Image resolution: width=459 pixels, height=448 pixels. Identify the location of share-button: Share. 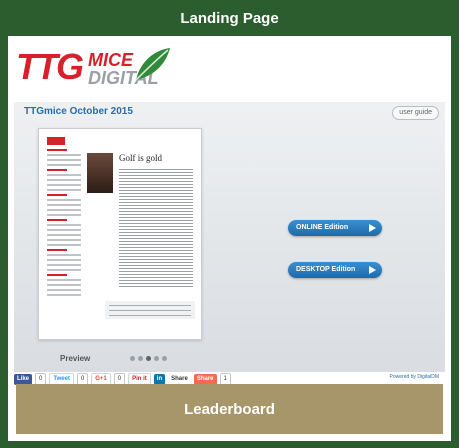
(205, 379).